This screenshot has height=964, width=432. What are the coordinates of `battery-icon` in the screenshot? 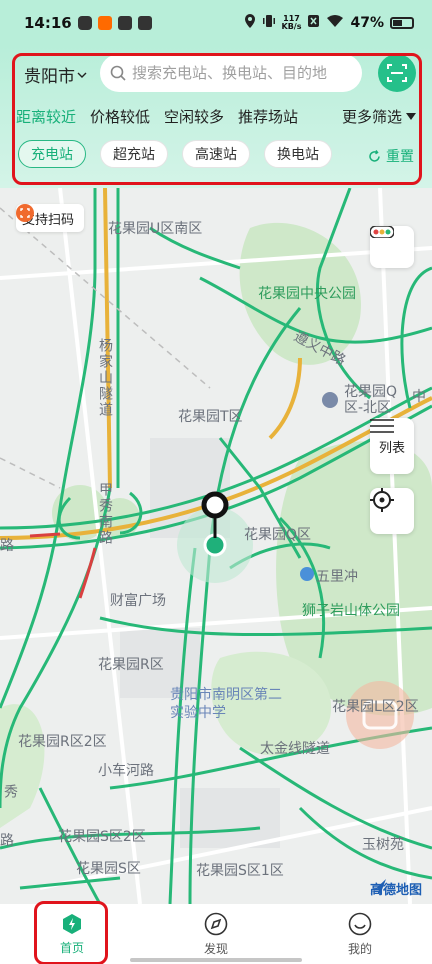 It's located at (402, 23).